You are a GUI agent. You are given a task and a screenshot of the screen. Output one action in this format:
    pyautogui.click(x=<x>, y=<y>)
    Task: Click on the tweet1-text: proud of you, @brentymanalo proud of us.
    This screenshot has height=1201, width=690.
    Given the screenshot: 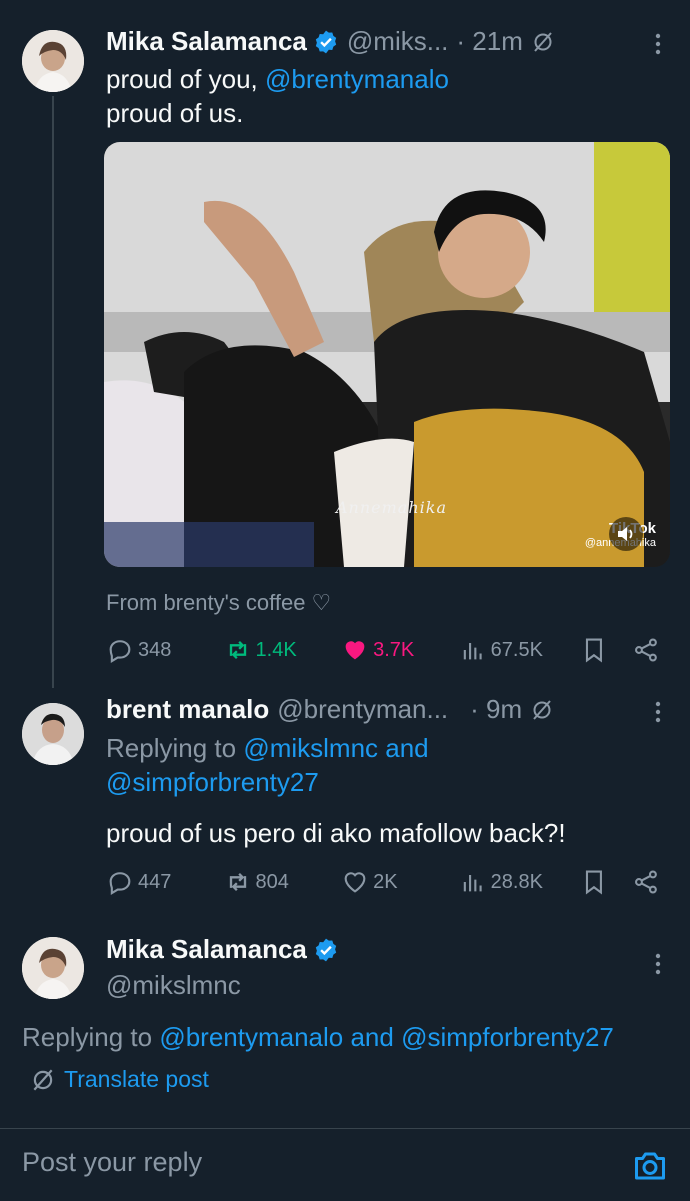 What is the action you would take?
    pyautogui.click(x=277, y=96)
    